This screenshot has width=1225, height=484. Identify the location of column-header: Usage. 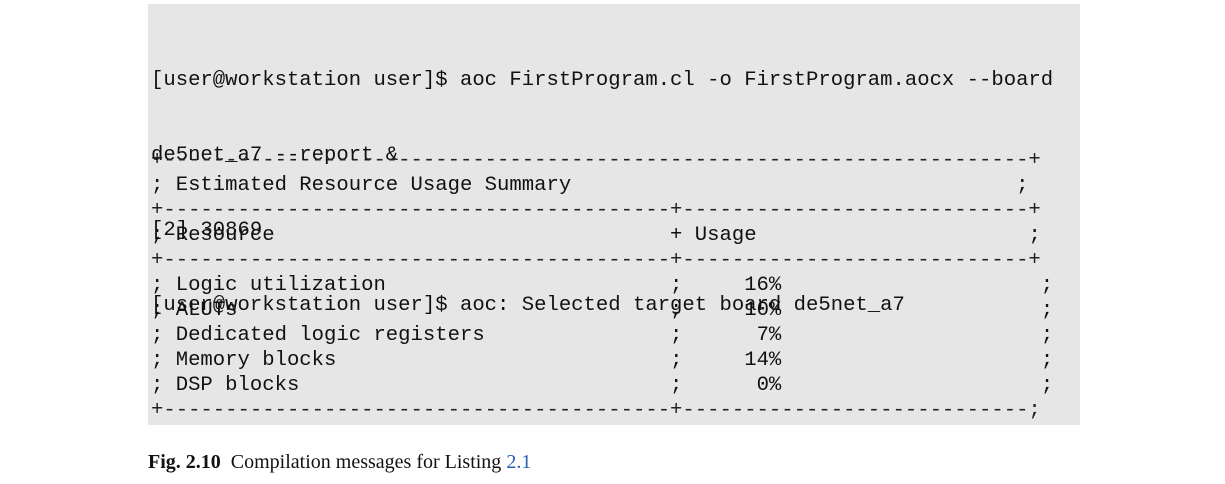
(725, 235).